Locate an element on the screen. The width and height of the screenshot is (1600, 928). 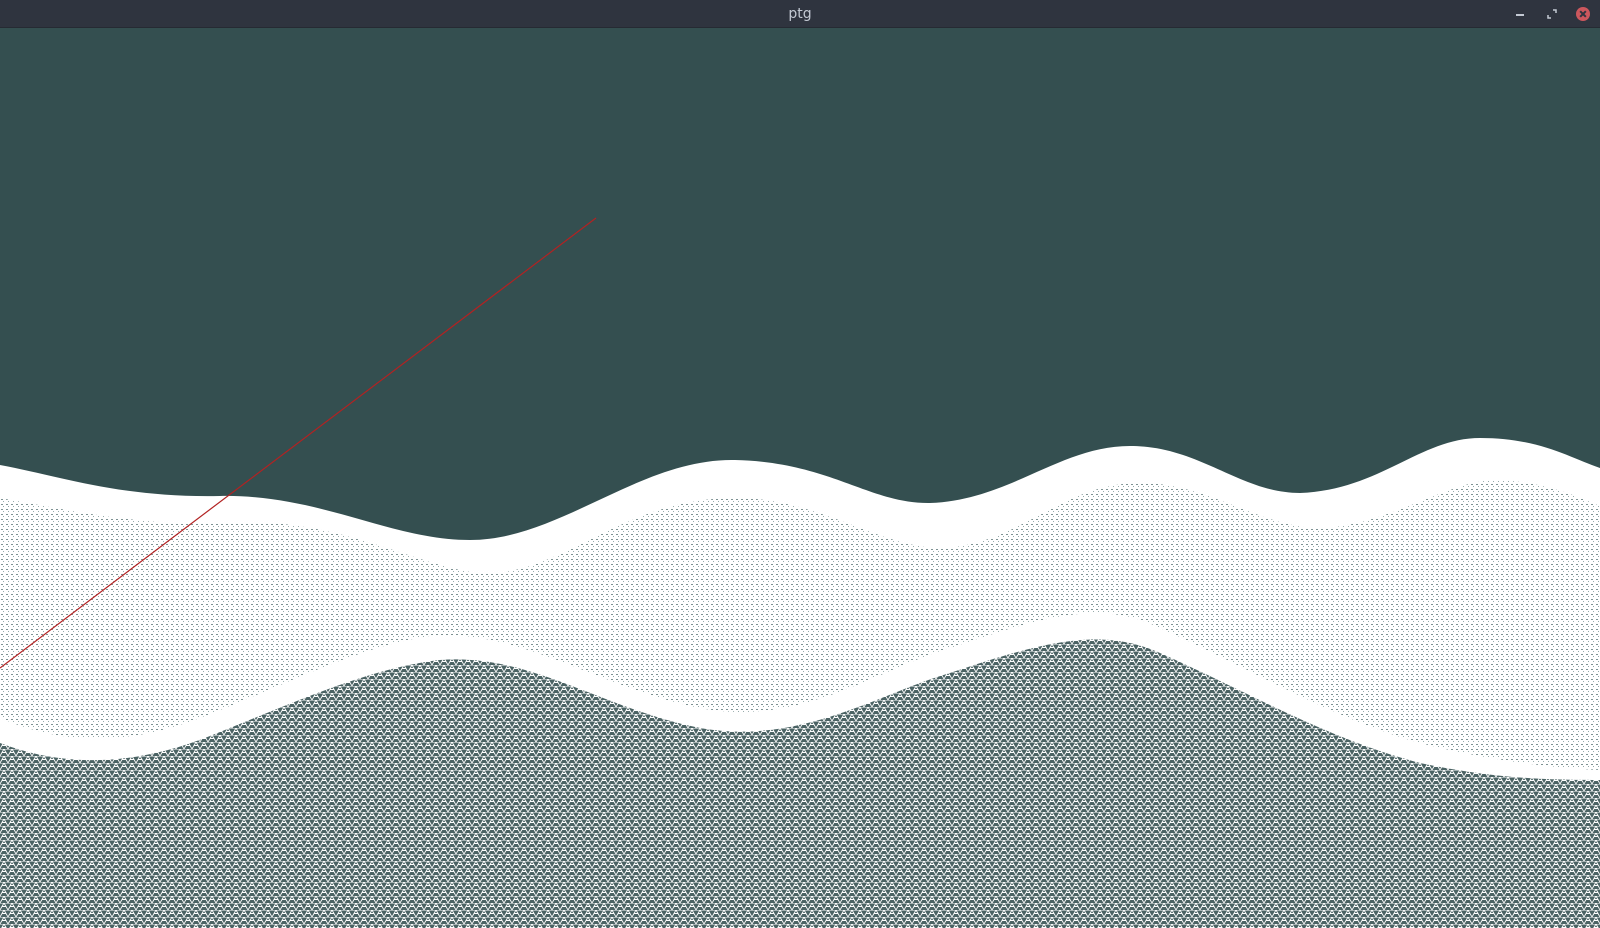
close-icon is located at coordinates (1583, 14).